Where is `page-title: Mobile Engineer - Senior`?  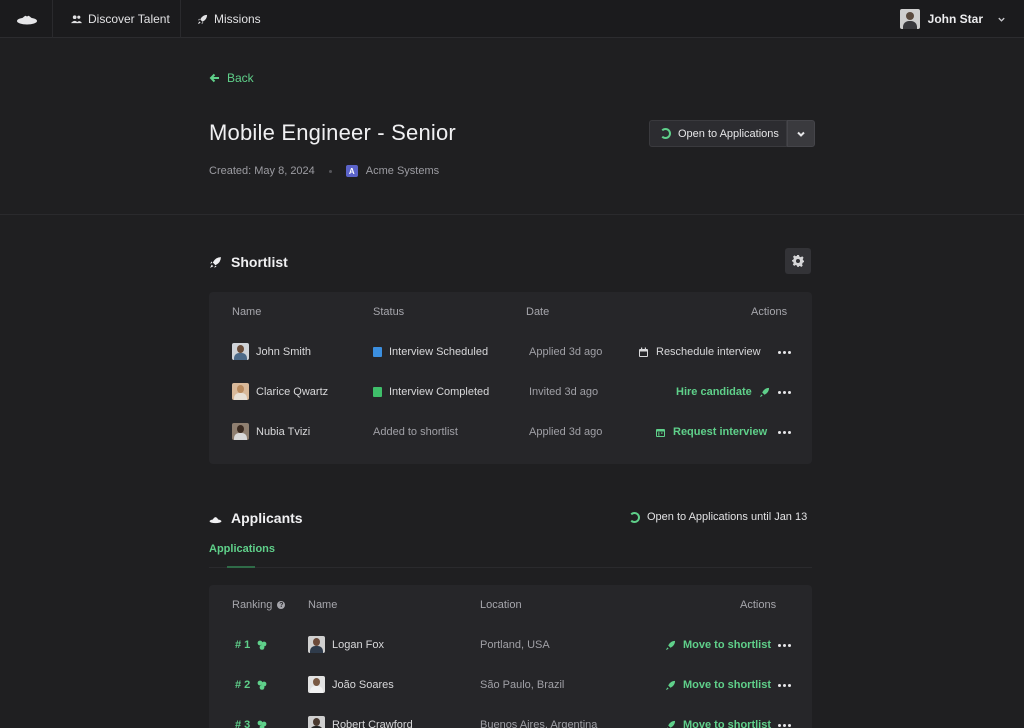 page-title: Mobile Engineer - Senior is located at coordinates (332, 132).